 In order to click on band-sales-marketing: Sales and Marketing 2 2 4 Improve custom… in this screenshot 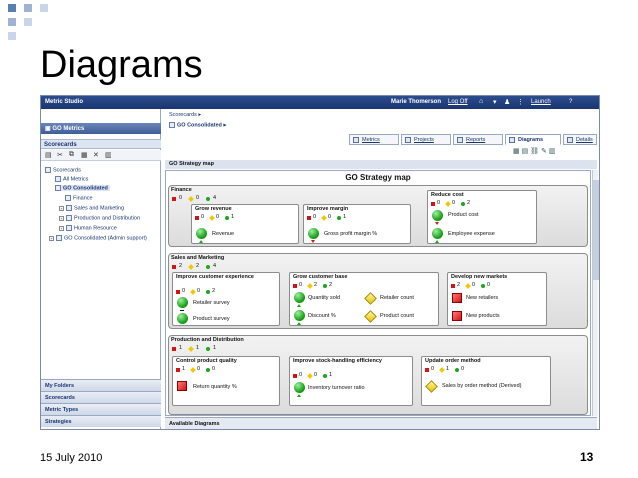, I will do `click(378, 291)`.